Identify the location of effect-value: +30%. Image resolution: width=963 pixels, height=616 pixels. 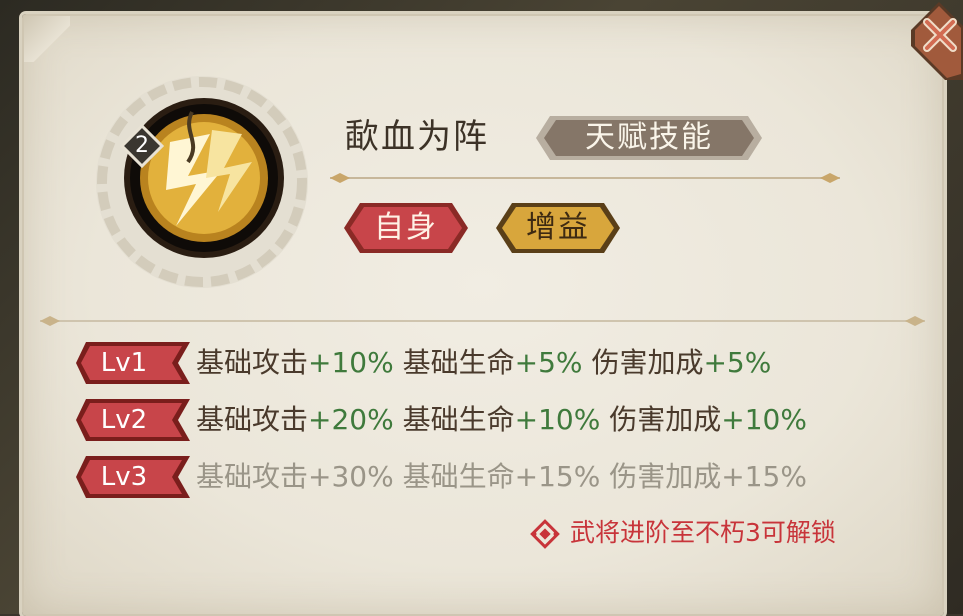
(351, 476).